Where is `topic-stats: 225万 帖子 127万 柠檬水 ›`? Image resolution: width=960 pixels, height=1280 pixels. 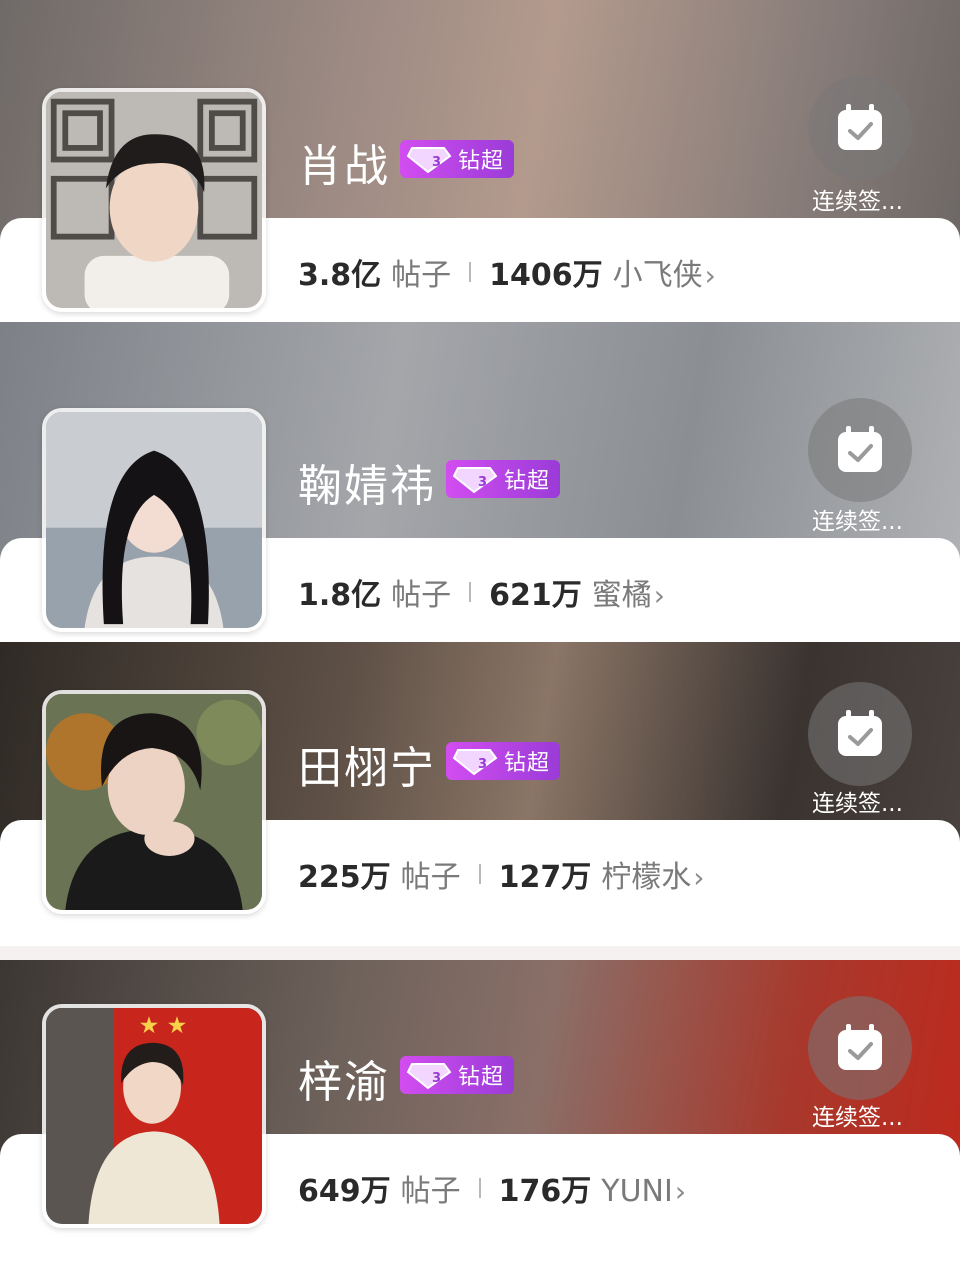 topic-stats: 225万 帖子 127万 柠檬水 › is located at coordinates (501, 874).